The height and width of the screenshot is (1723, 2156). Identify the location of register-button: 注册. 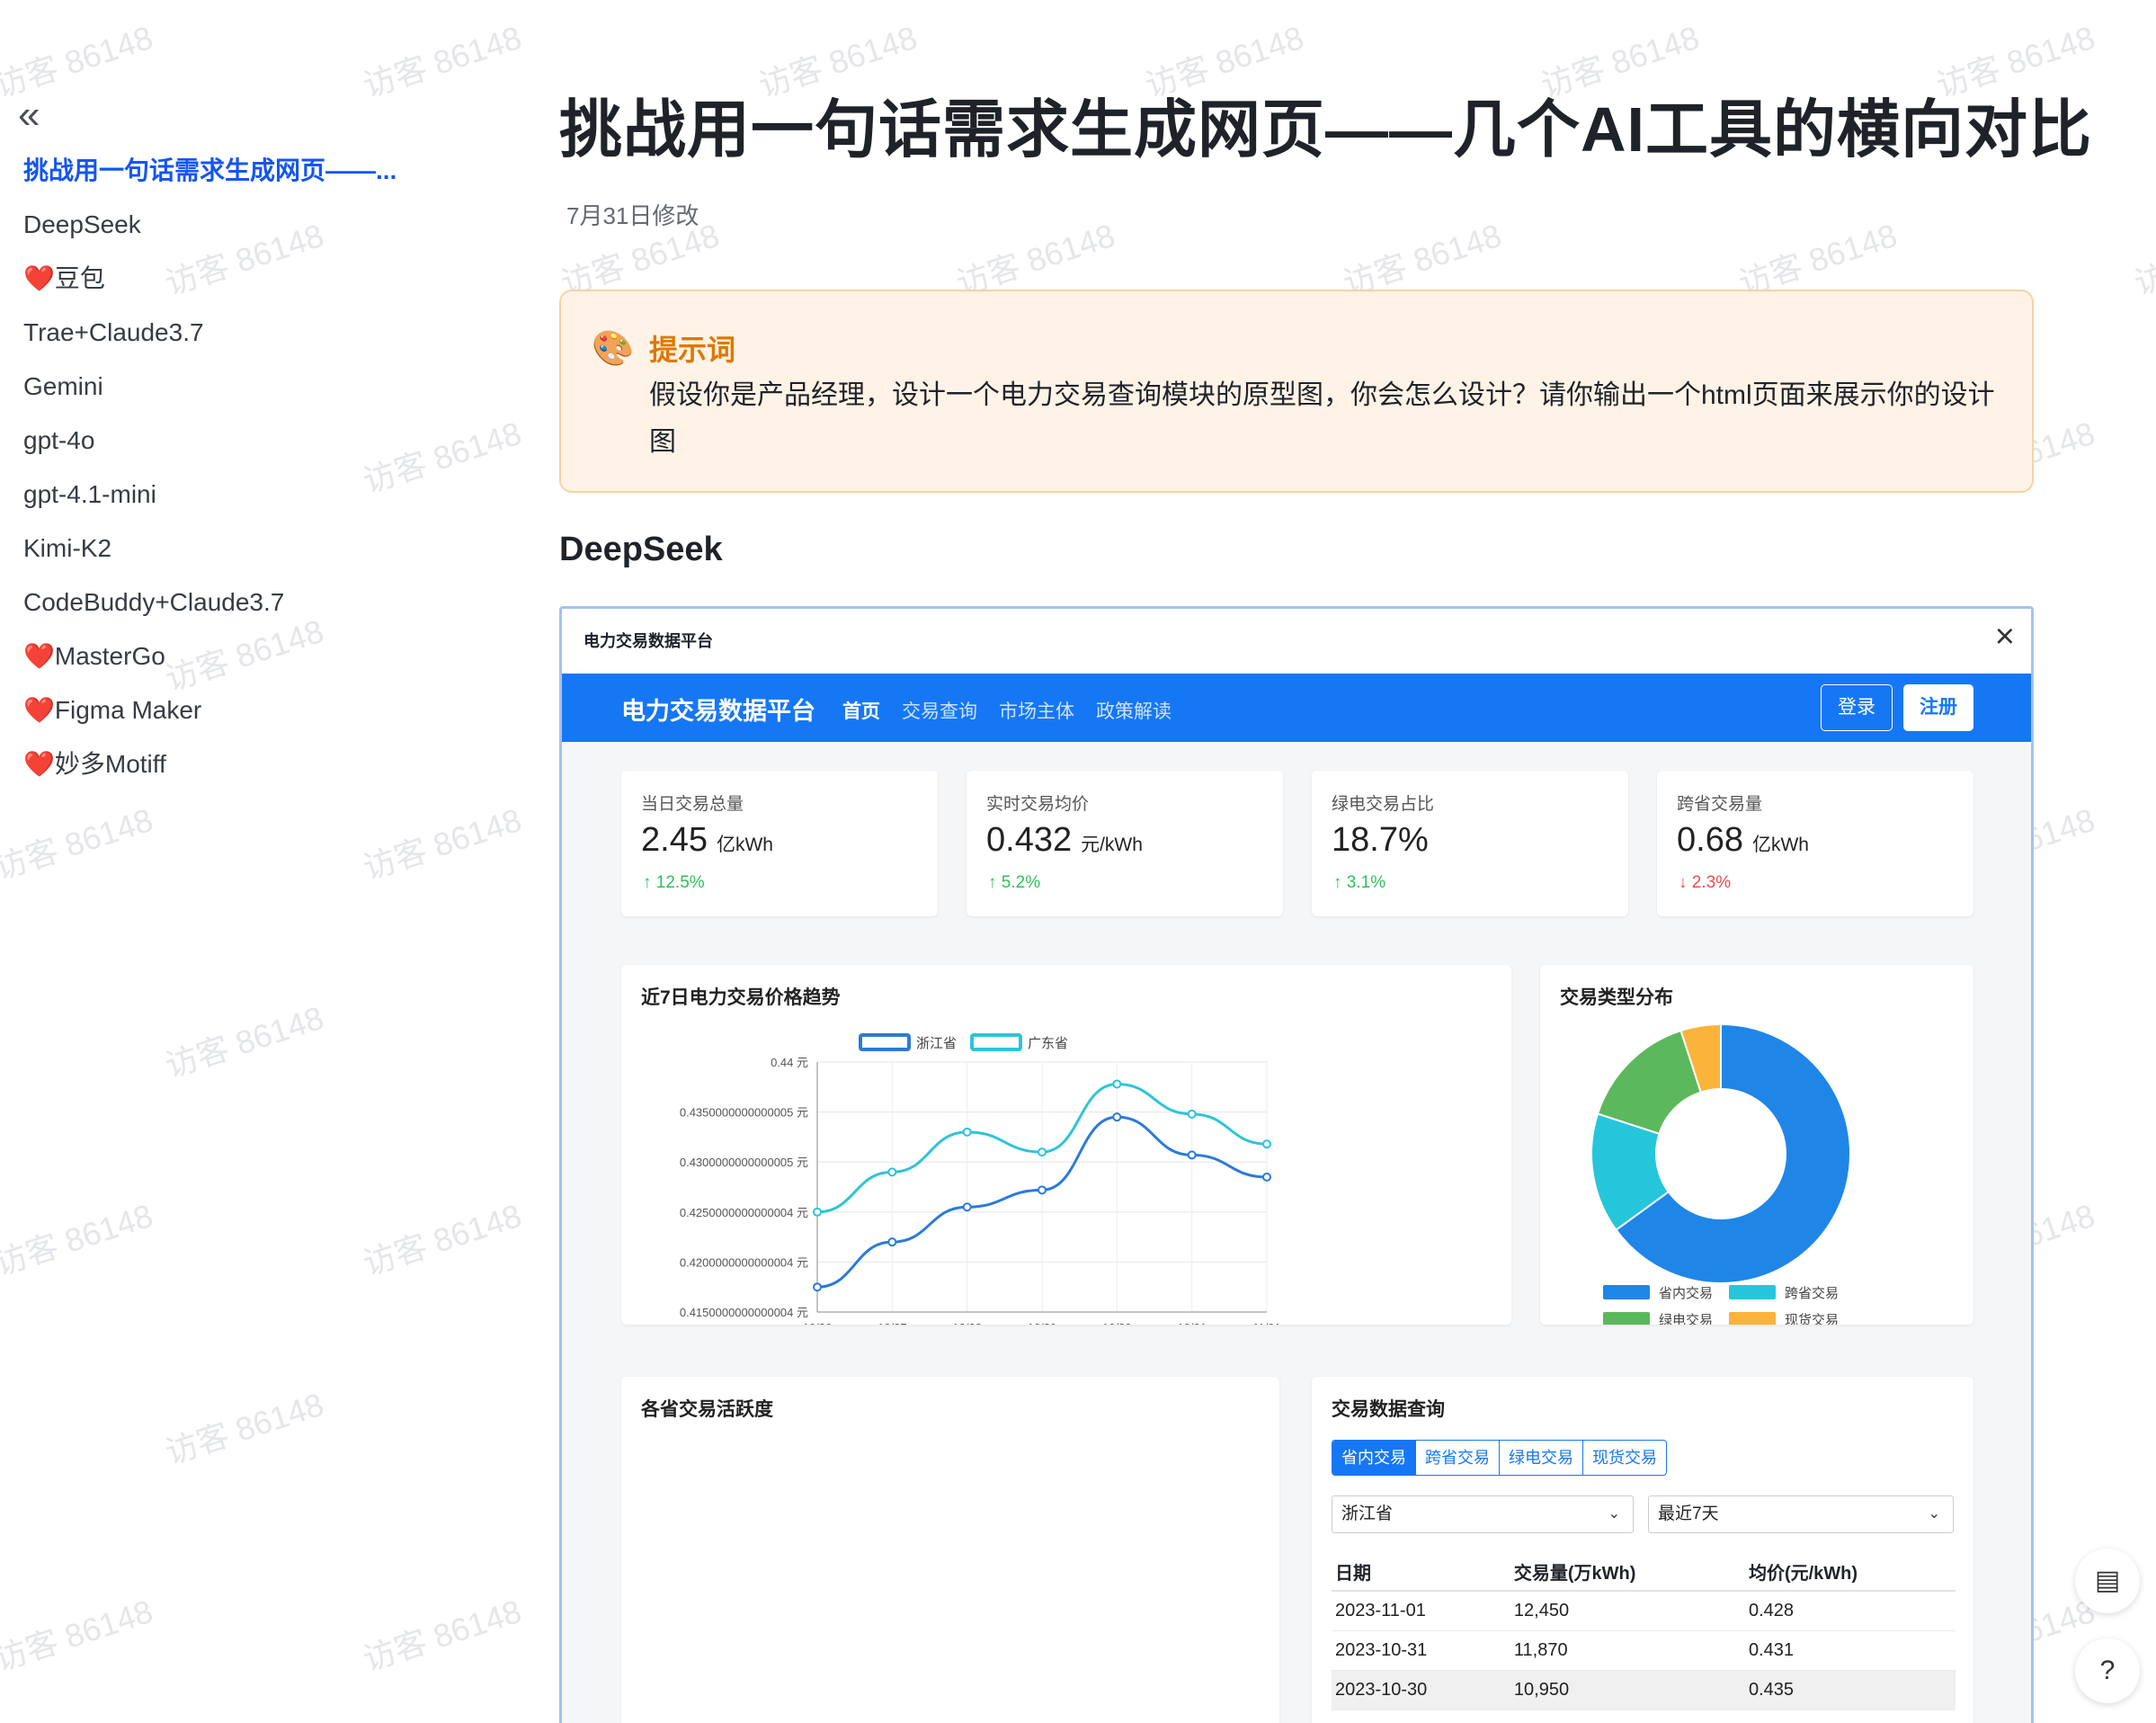
(1938, 707).